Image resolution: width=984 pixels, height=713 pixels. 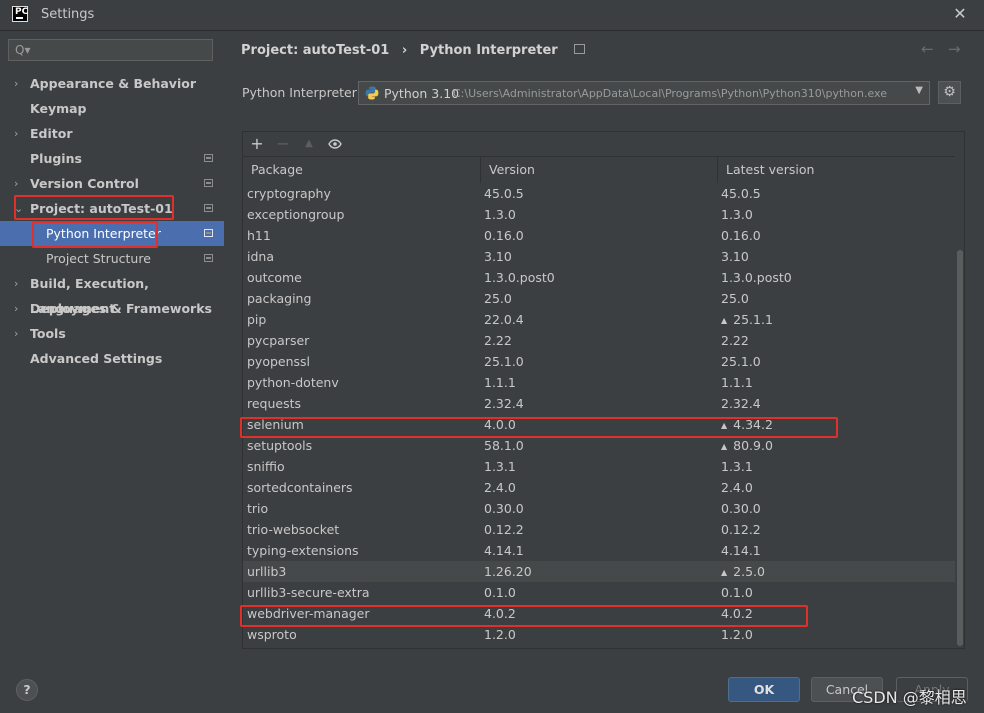 What do you see at coordinates (599, 613) in the screenshot?
I see `table-row: webdriver-manager 4.0.2 4.0.2` at bounding box center [599, 613].